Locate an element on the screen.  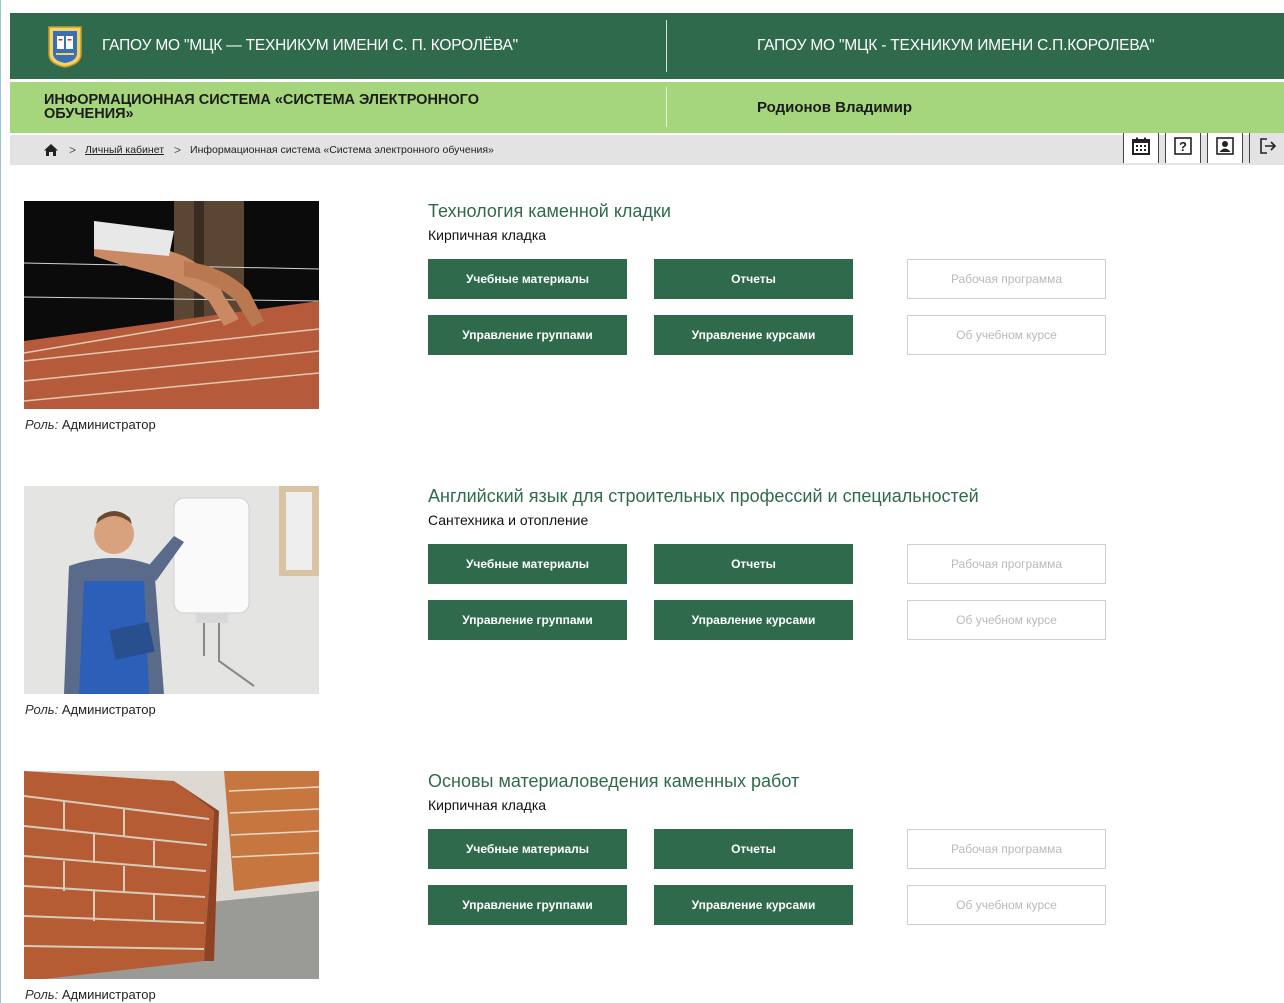
college-logo-icon is located at coordinates (65, 46).